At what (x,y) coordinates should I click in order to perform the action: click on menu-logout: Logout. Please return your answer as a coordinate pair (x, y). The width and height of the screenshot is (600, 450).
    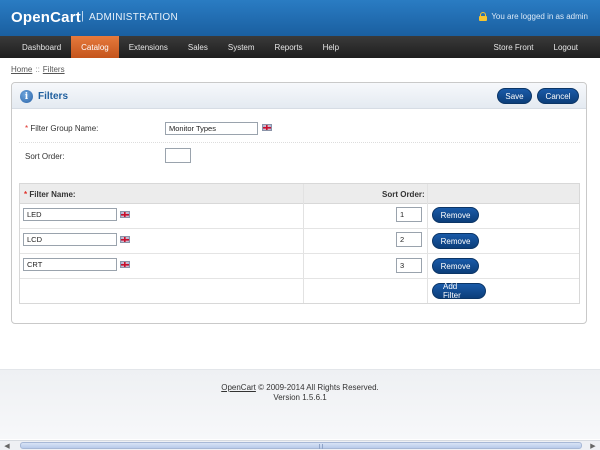
    Looking at the image, I should click on (572, 47).